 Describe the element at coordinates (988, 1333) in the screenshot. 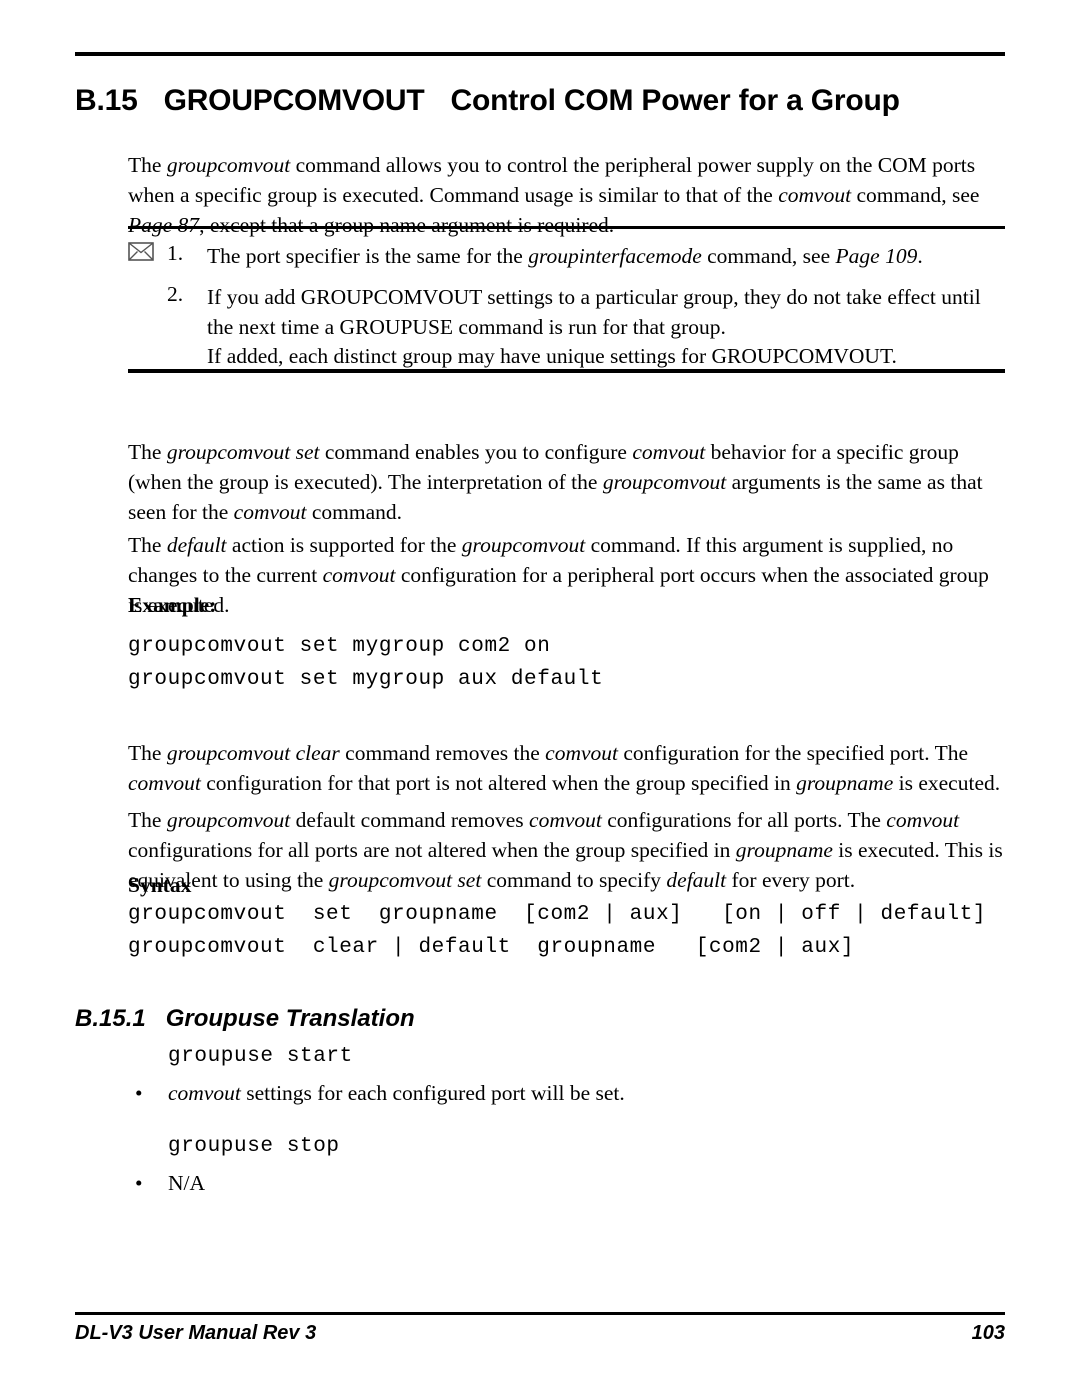

I see `footer-page-number: 103` at that location.